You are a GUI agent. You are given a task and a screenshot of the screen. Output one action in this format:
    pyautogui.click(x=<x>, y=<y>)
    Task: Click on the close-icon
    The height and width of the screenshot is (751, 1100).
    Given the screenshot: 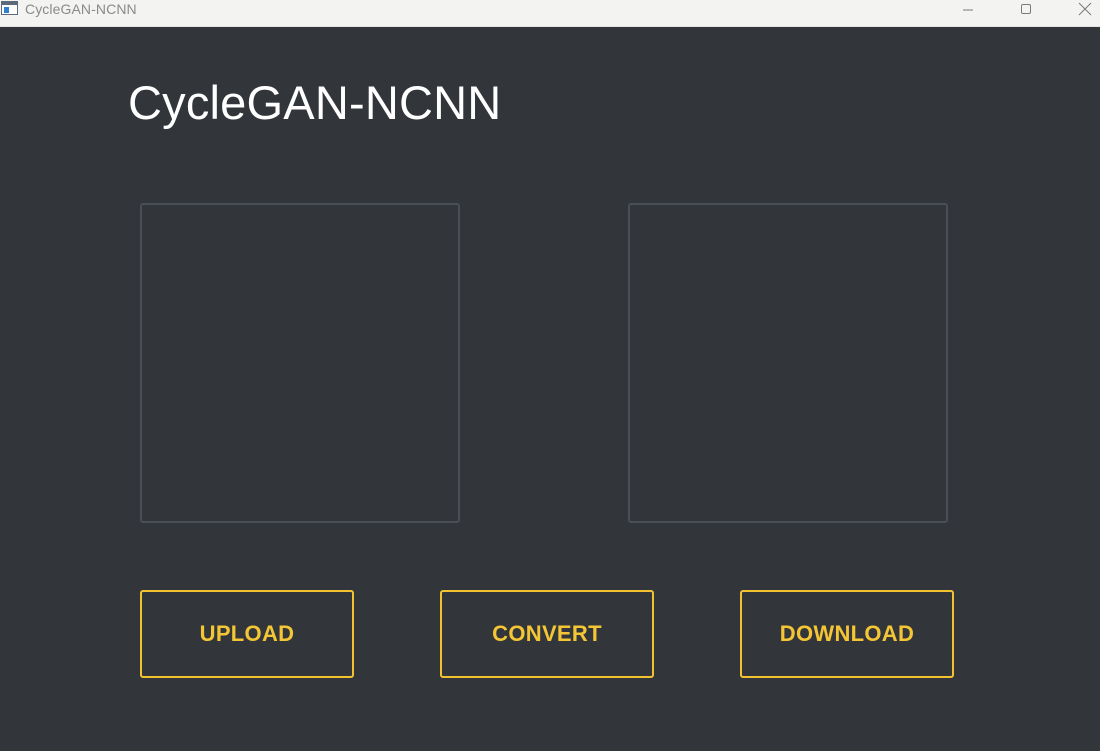 What is the action you would take?
    pyautogui.click(x=1085, y=9)
    